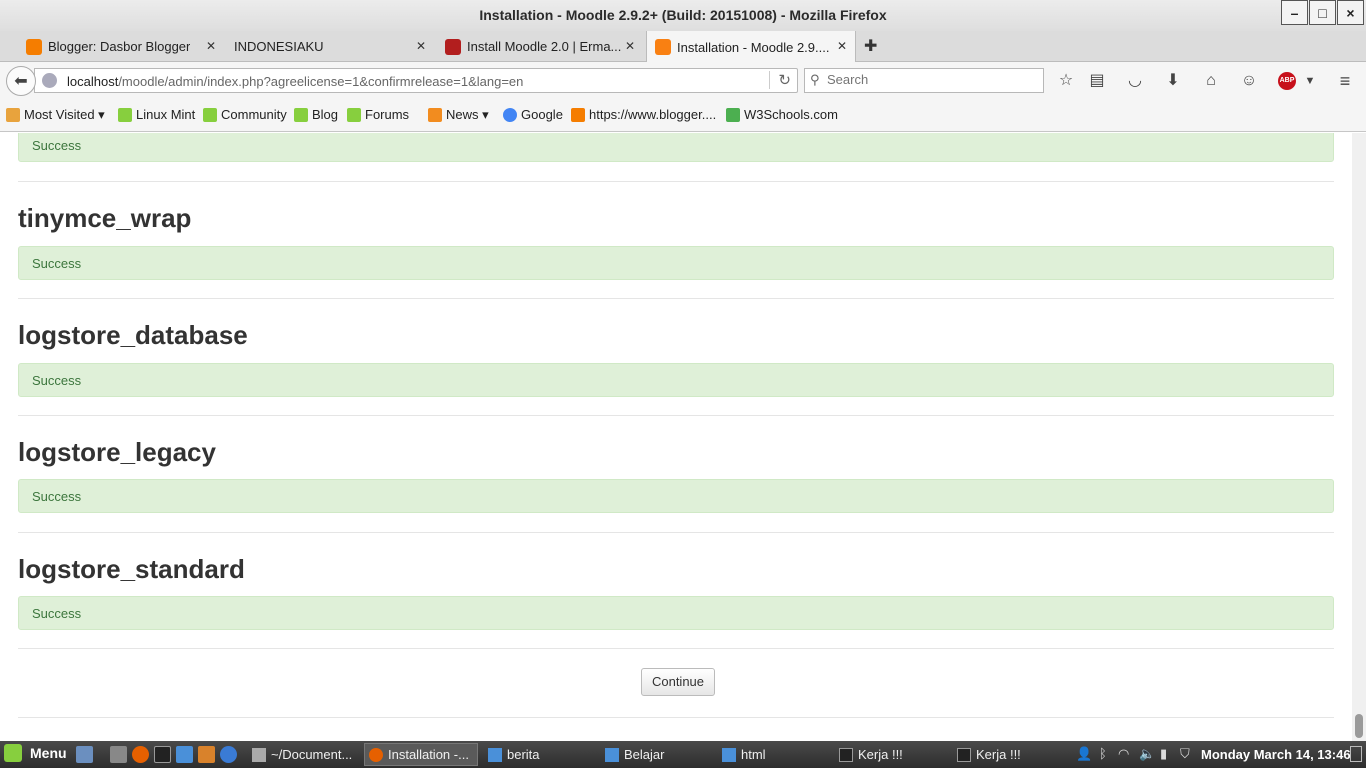  Describe the element at coordinates (1350, 12) in the screenshot. I see `close-window-button: ×` at that location.